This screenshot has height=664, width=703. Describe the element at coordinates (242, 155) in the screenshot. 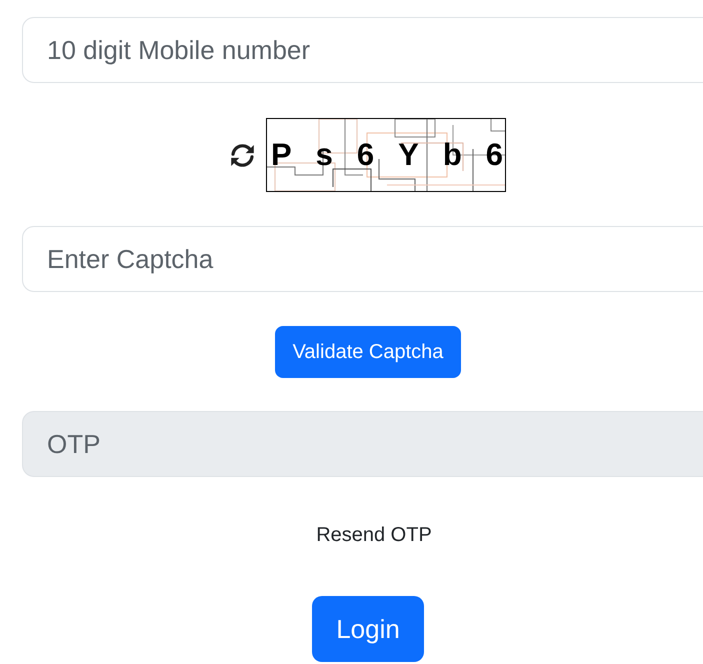

I see `refresh-icon` at that location.